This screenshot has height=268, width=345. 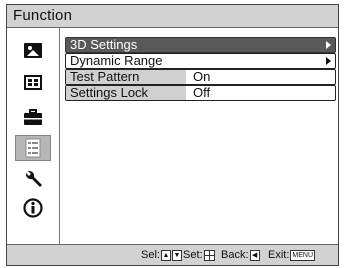 What do you see at coordinates (43, 15) in the screenshot?
I see `window-title: Function` at bounding box center [43, 15].